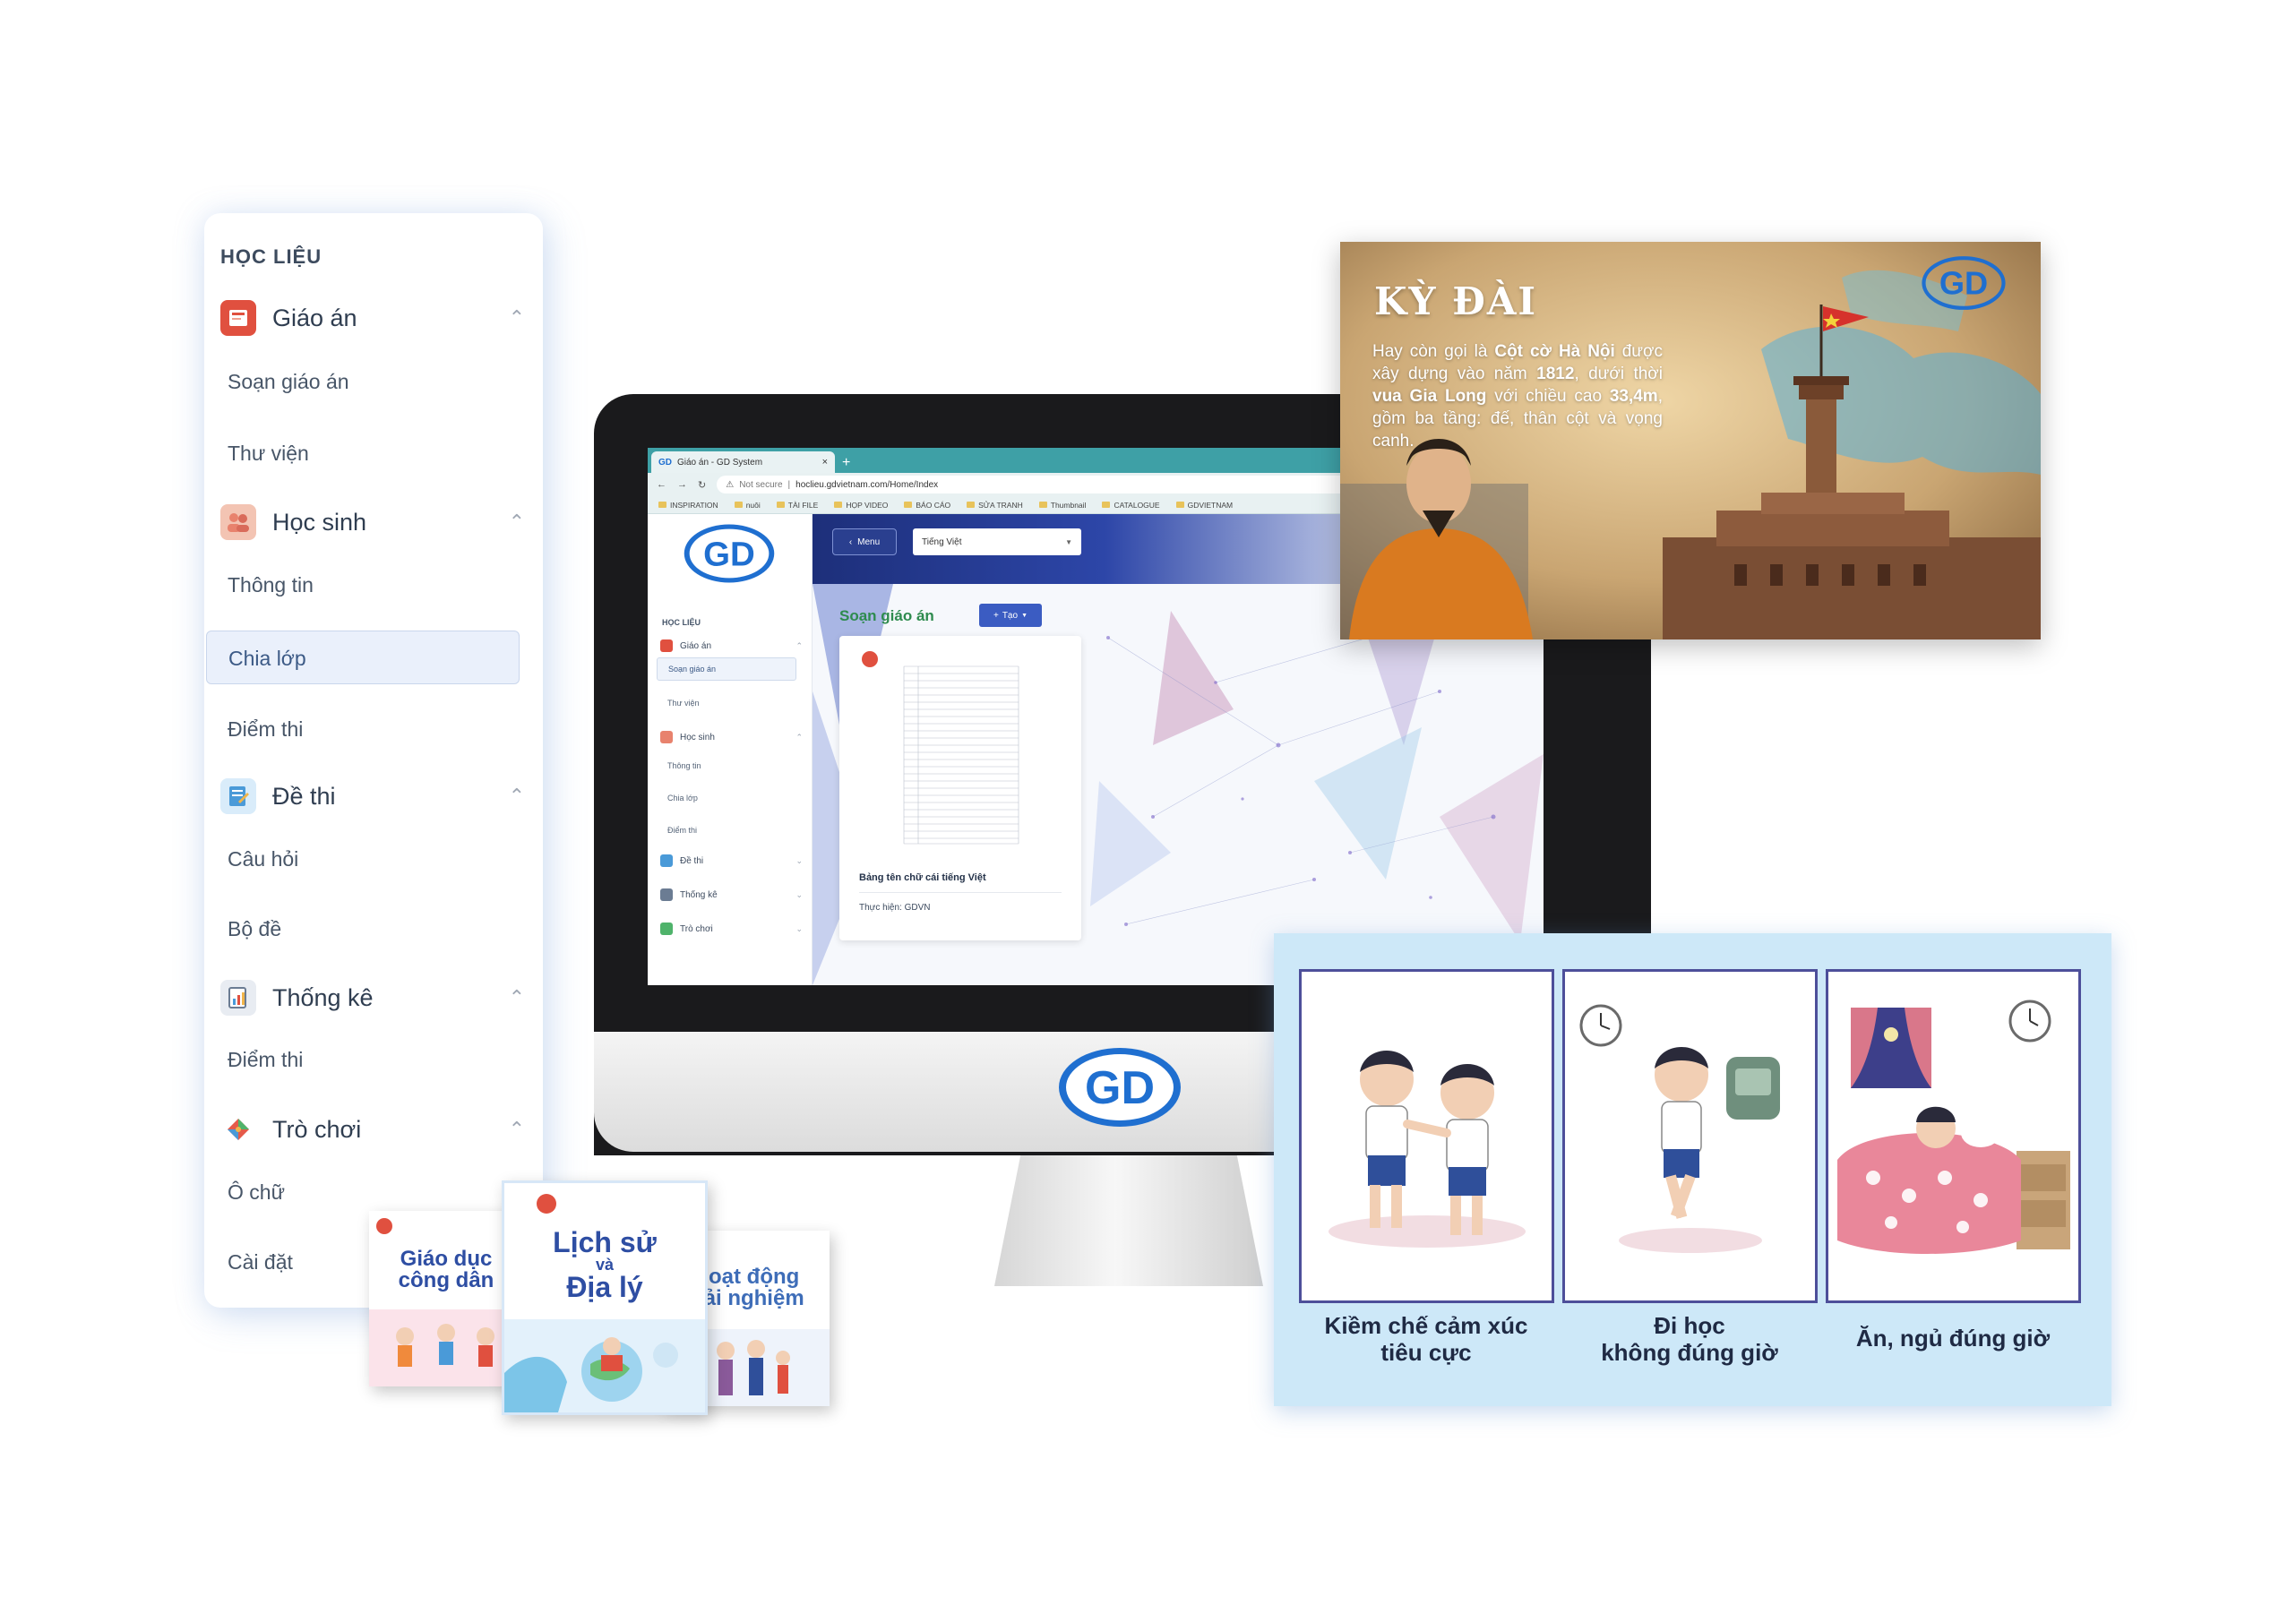  Describe the element at coordinates (268, 454) in the screenshot. I see `sidebar-item-thu-vien: Thư viện` at that location.